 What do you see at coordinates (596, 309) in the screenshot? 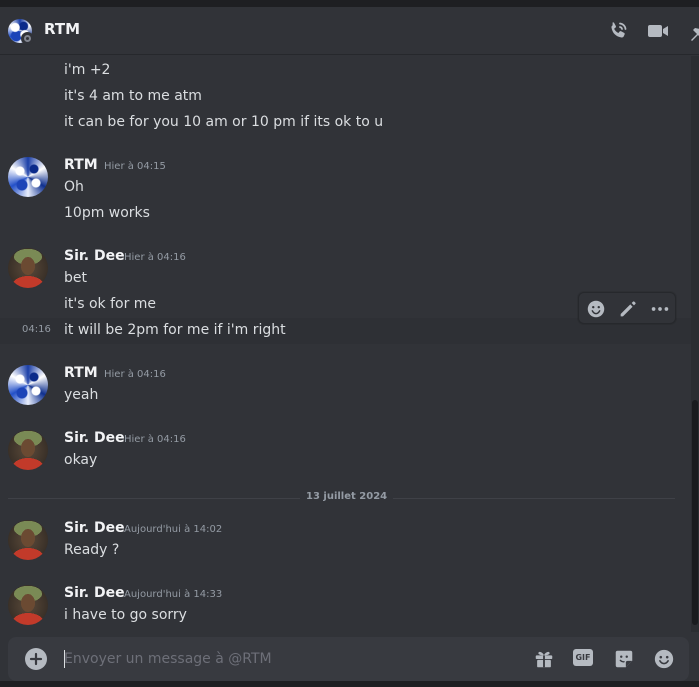
I see `add-reaction-icon` at bounding box center [596, 309].